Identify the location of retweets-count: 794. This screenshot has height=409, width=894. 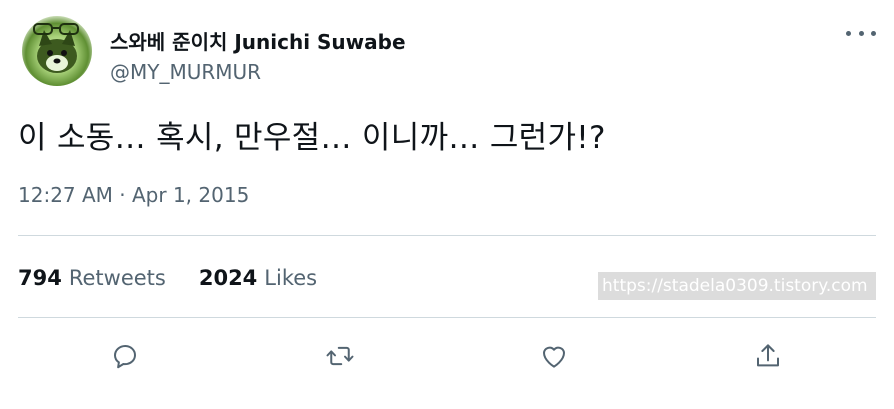
(40, 278).